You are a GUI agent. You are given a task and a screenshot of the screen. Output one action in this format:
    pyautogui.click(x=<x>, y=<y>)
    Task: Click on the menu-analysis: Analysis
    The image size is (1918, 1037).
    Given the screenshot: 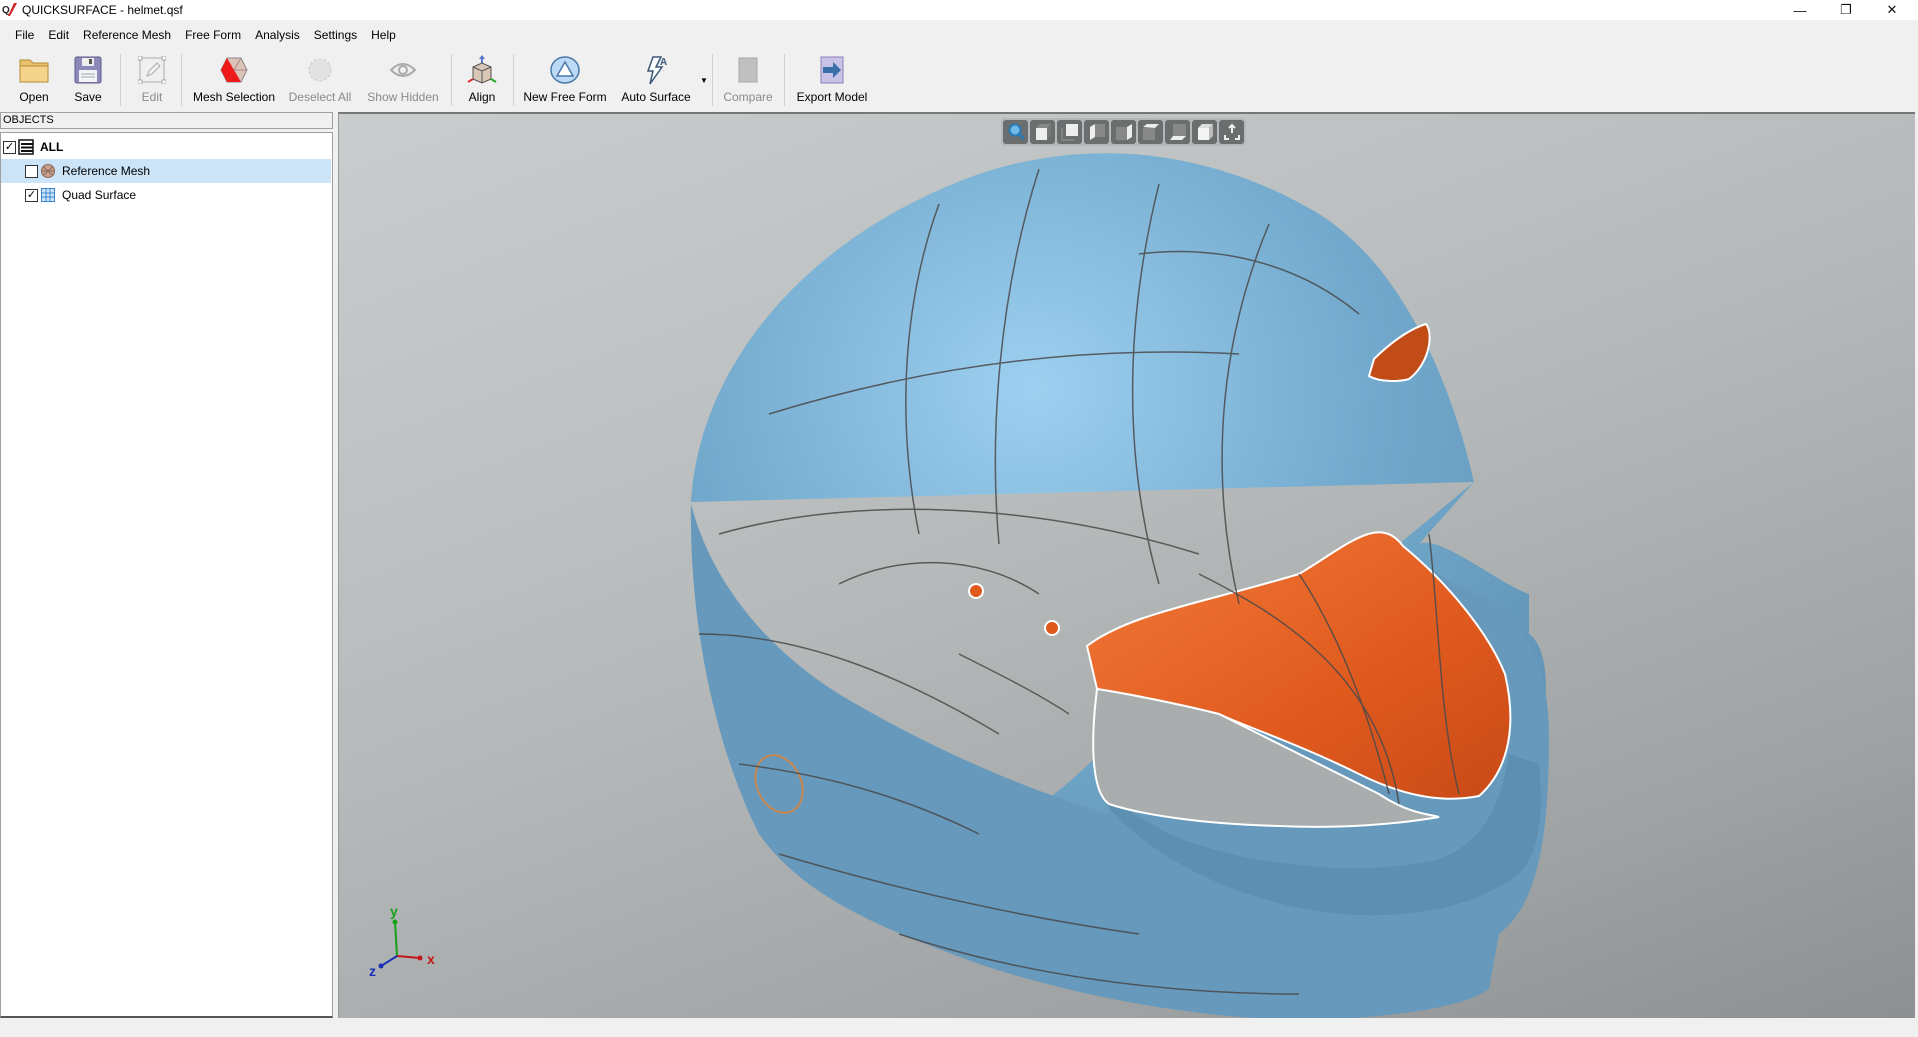 What is the action you would take?
    pyautogui.click(x=277, y=35)
    